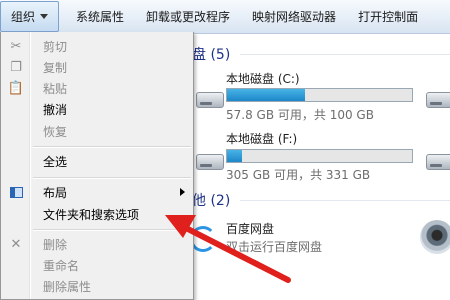 This screenshot has width=450, height=300. I want to click on drive-f-name: 本地磁盘 (F:), so click(261, 138).